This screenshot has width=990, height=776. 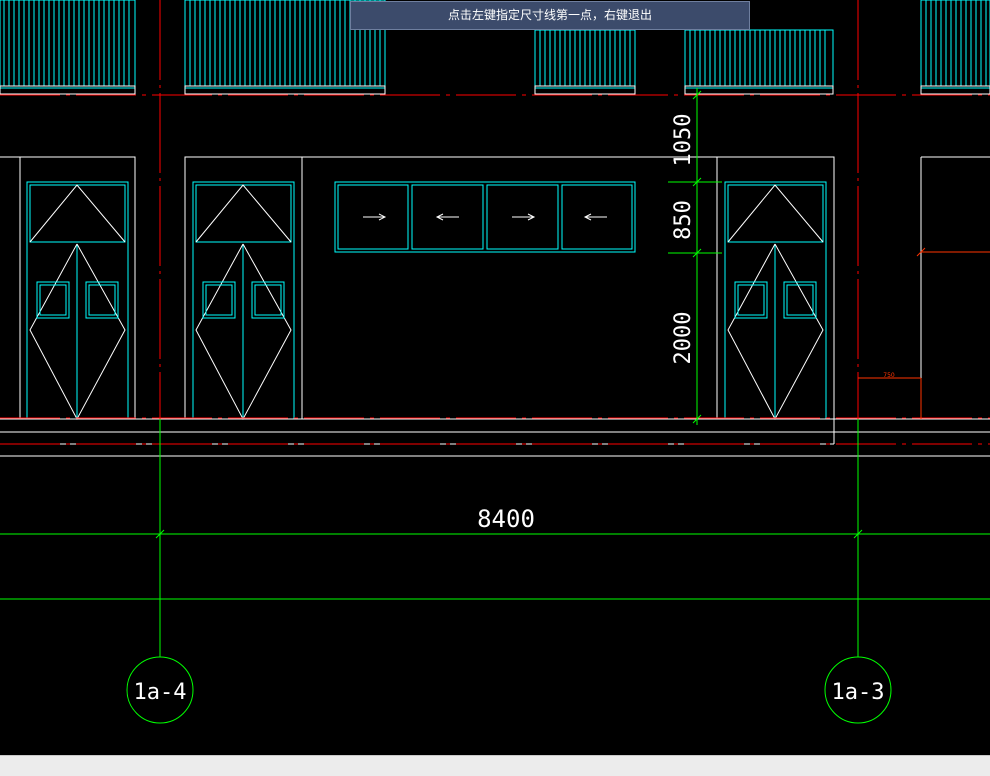 What do you see at coordinates (495, 765) in the screenshot?
I see `status-bar` at bounding box center [495, 765].